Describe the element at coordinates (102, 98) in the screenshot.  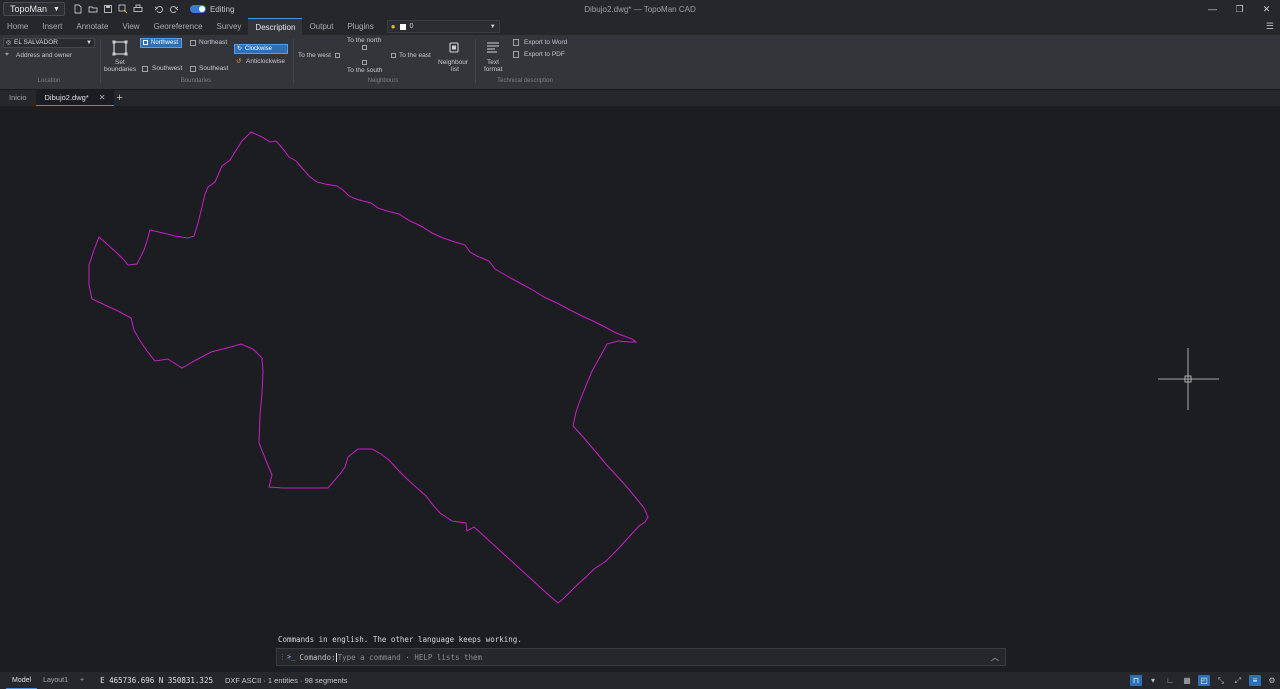
I see `close-tab-icon: ✕` at that location.